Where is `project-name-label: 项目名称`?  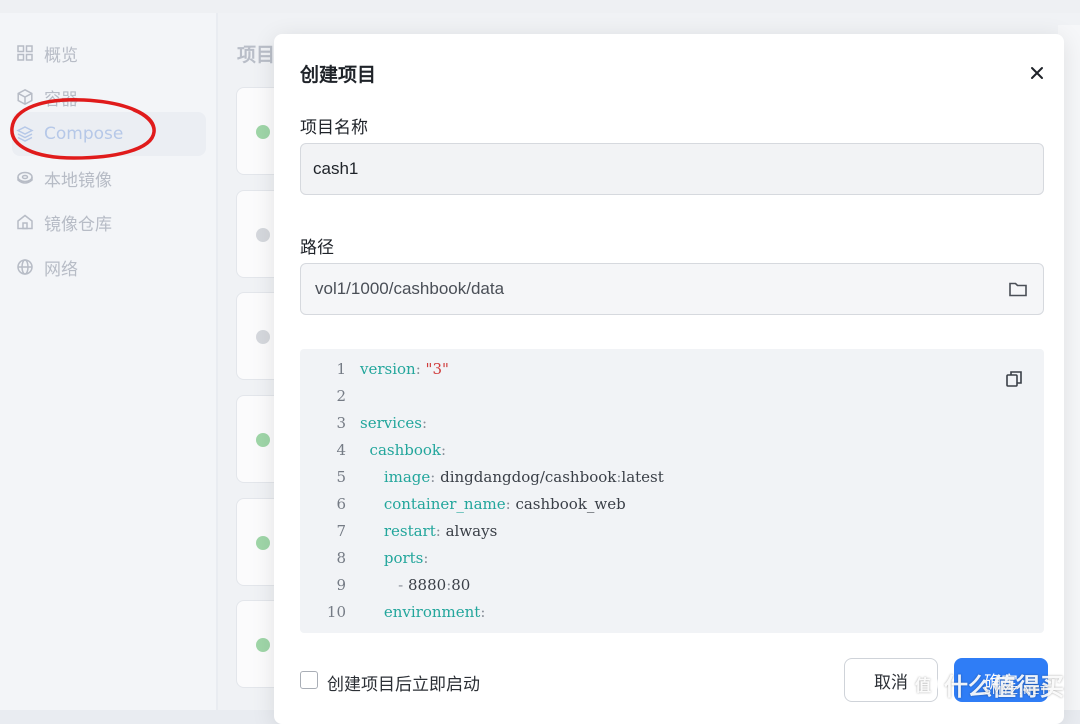
project-name-label: 项目名称 is located at coordinates (334, 128).